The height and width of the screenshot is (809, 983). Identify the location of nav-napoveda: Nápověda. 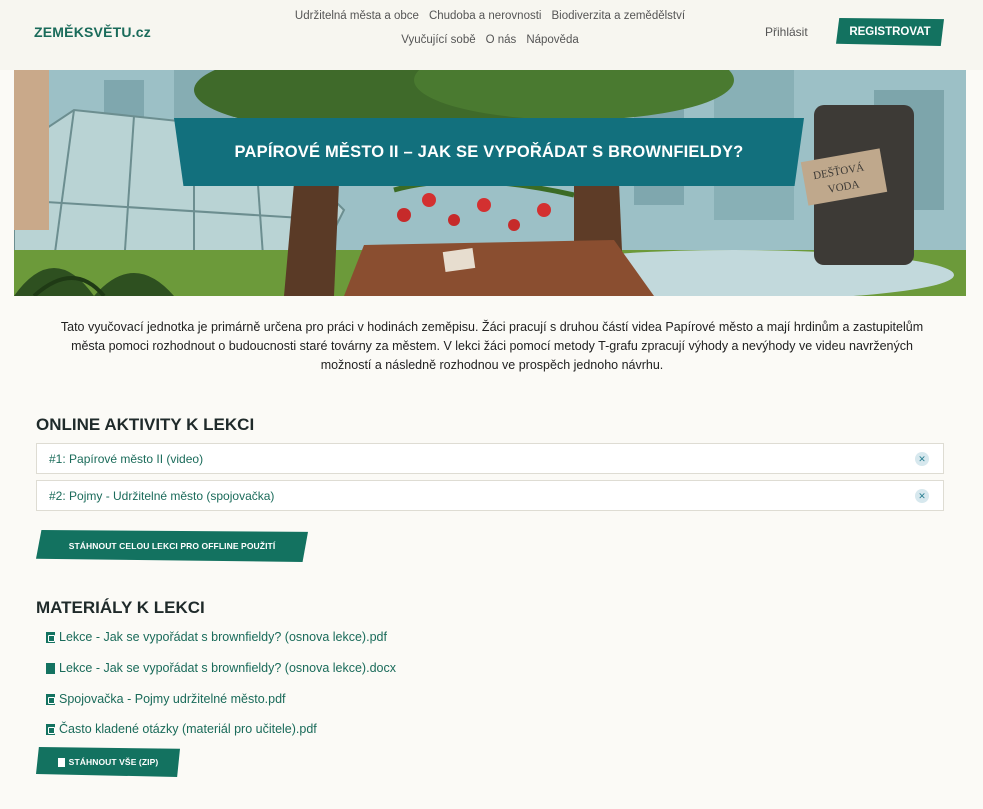
(552, 40).